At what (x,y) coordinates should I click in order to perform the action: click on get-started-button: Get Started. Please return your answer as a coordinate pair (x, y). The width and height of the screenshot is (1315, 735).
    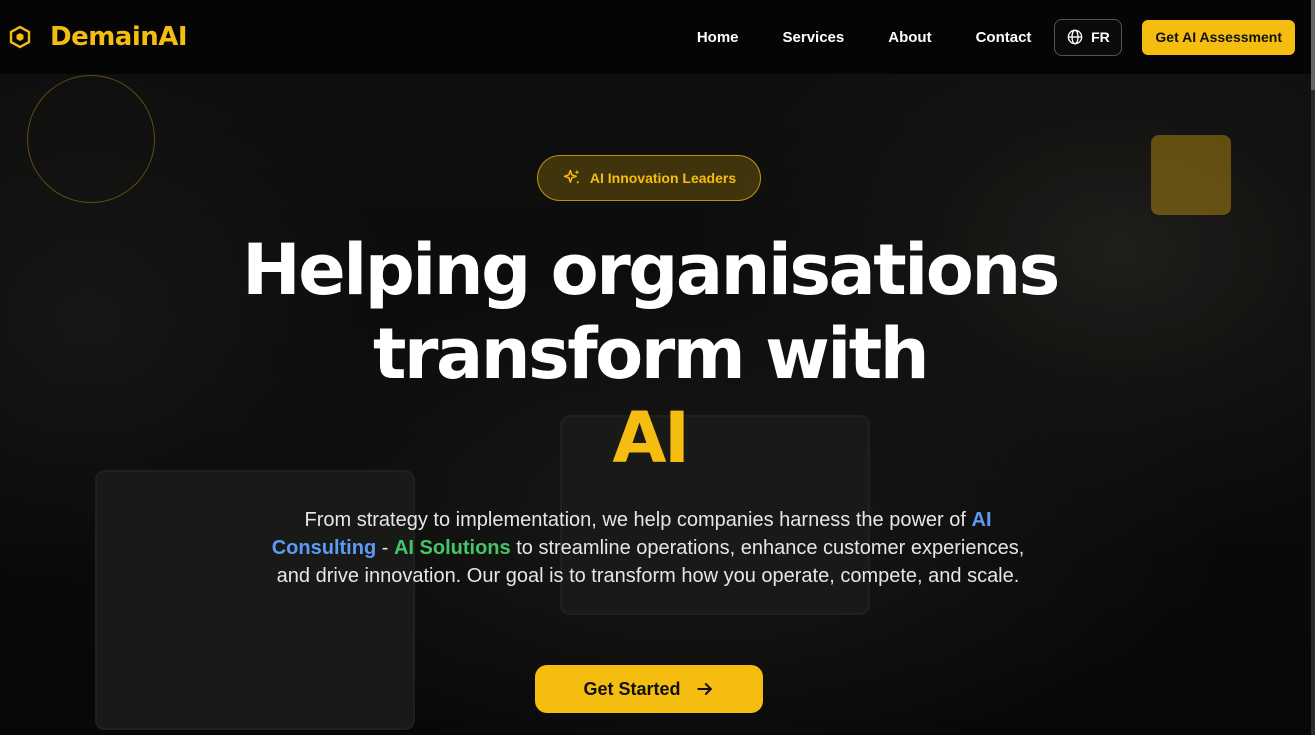
    Looking at the image, I should click on (649, 689).